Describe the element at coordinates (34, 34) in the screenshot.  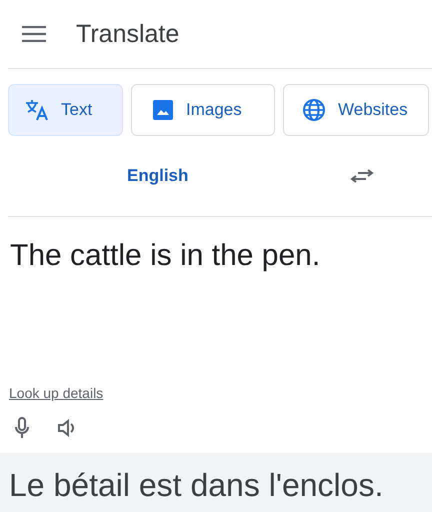
I see `menu-icon` at that location.